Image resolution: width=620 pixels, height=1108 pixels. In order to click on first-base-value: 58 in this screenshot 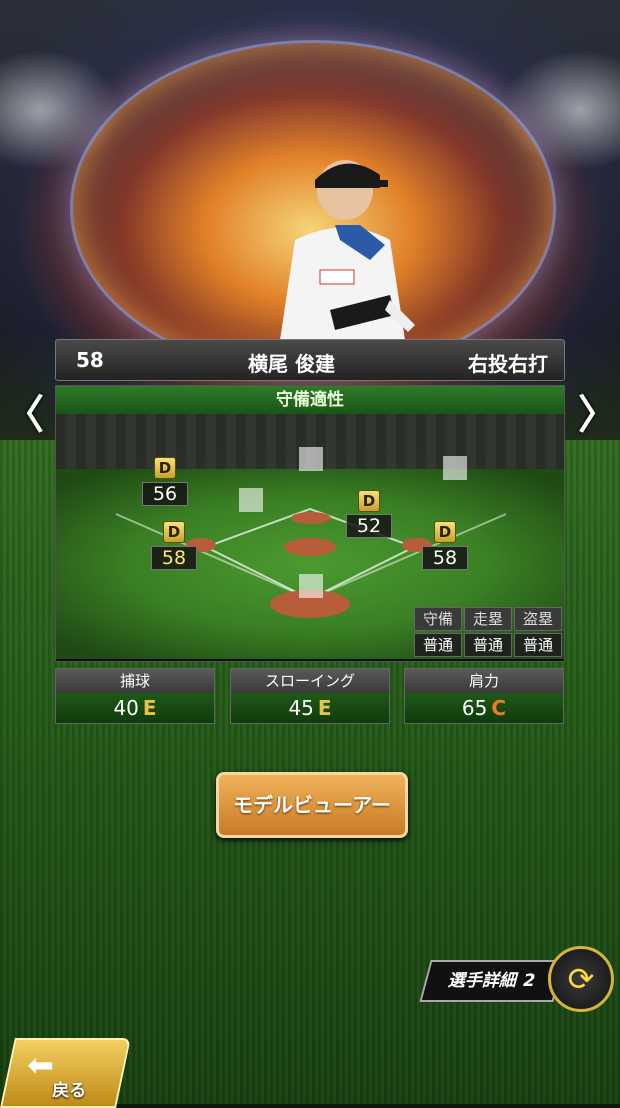, I will do `click(445, 558)`.